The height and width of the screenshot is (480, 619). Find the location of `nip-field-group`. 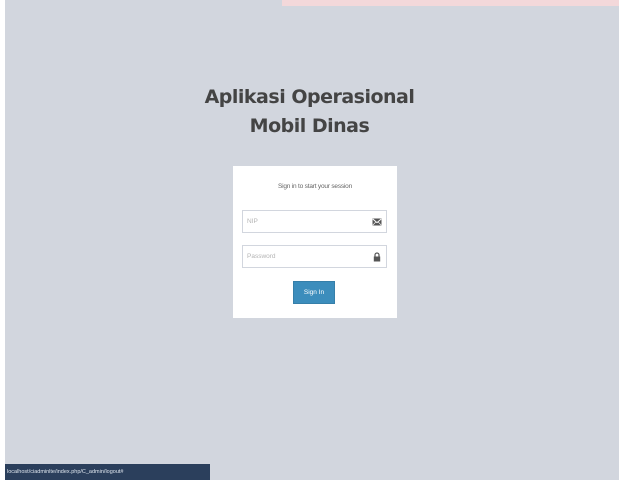

nip-field-group is located at coordinates (314, 221).